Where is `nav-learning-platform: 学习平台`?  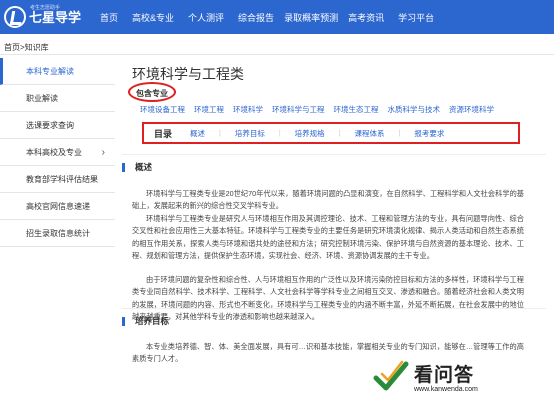
nav-learning-platform: 学习平台 is located at coordinates (416, 17).